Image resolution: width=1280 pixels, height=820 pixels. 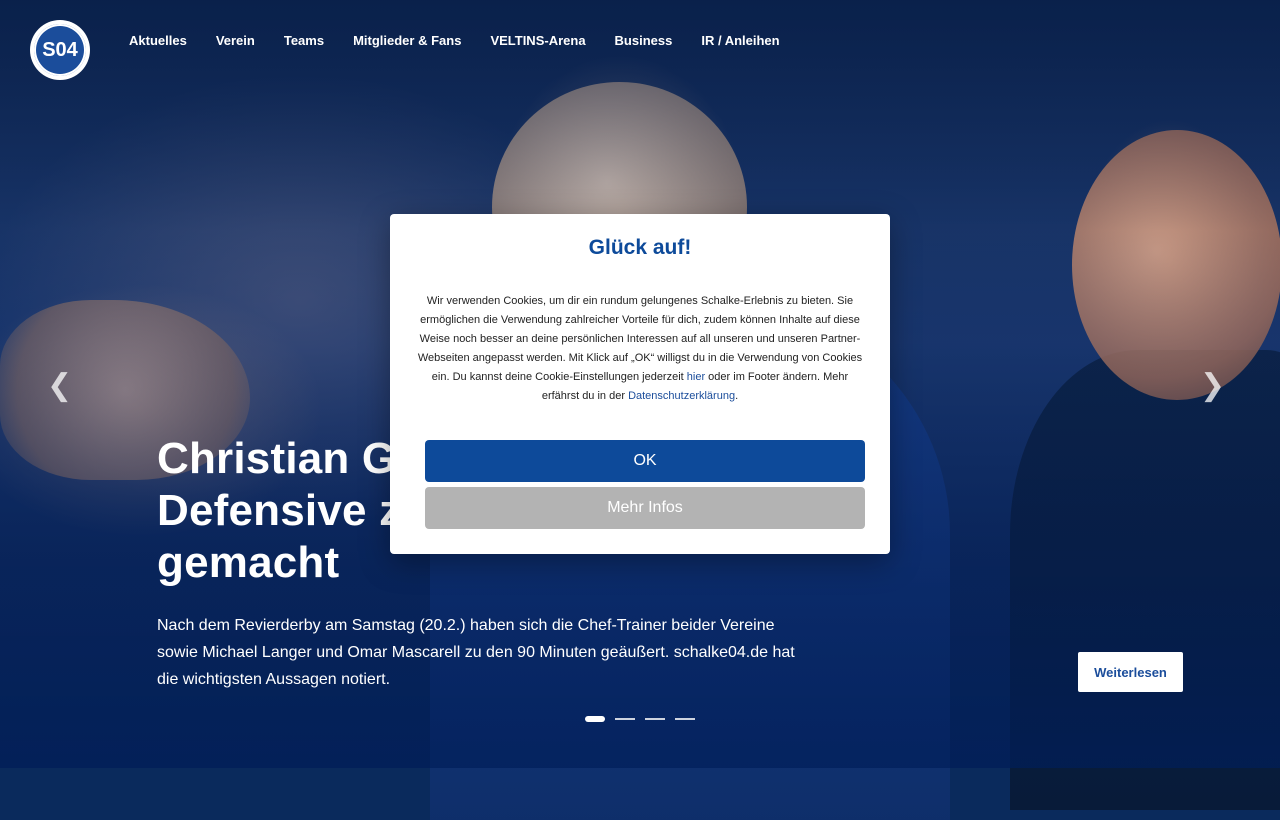 I want to click on club-logo-emblem: S04, so click(x=60, y=50).